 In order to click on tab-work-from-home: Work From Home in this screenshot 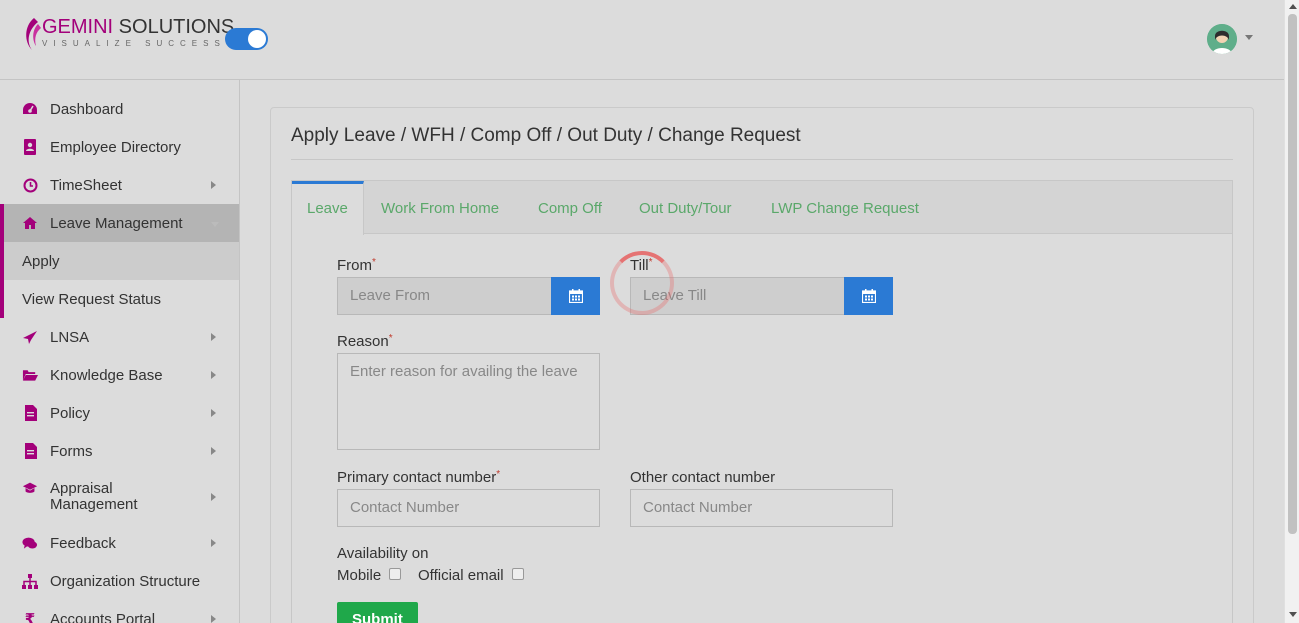, I will do `click(440, 207)`.